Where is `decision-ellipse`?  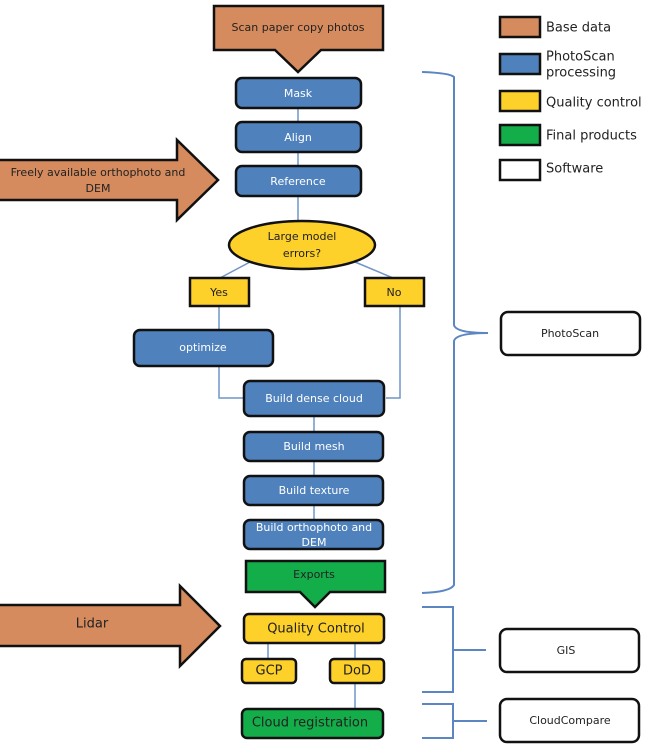 decision-ellipse is located at coordinates (302, 245).